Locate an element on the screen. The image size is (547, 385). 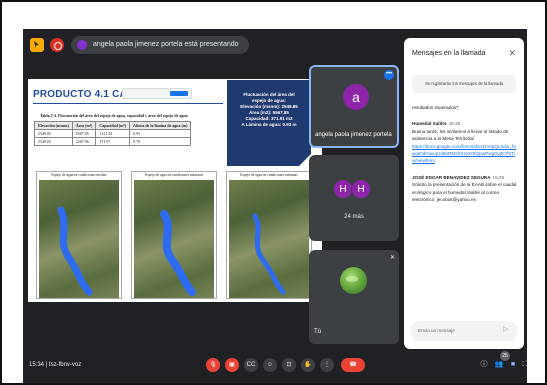
table-cell: 1121.54 is located at coordinates (112, 133).